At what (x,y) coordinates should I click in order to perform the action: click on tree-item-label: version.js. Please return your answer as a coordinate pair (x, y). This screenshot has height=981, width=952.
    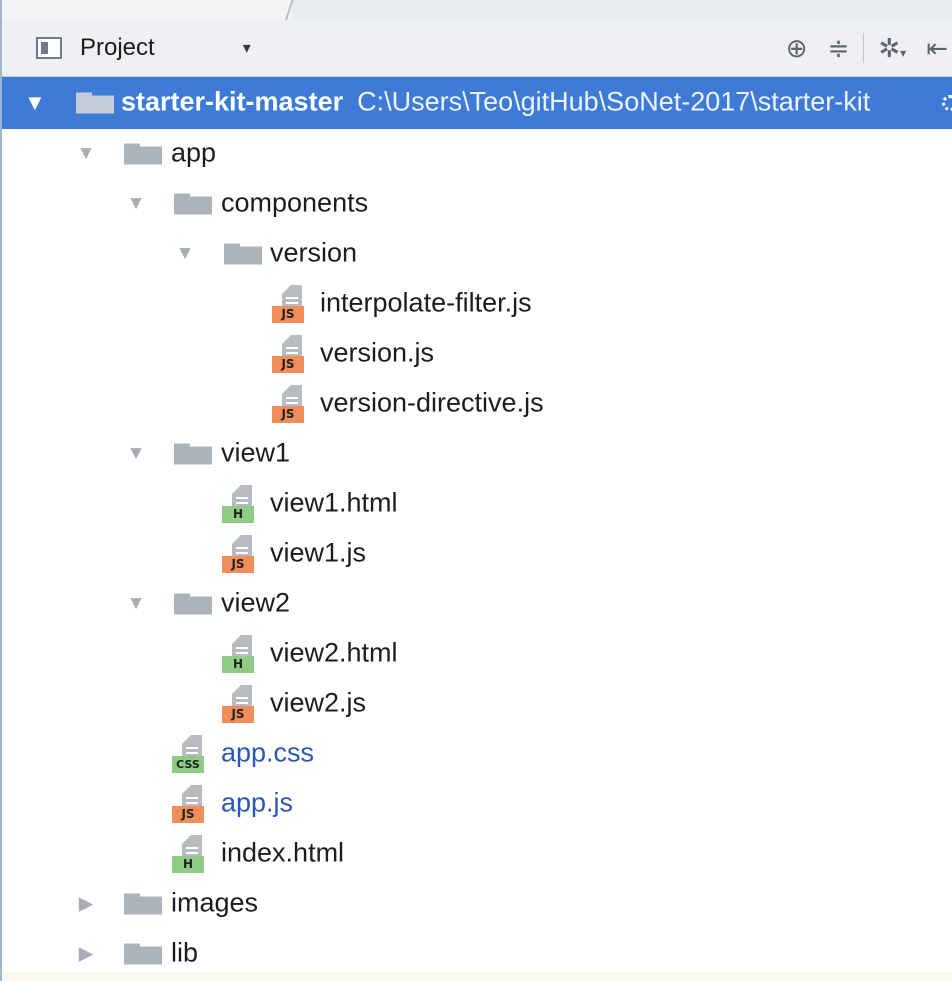
    Looking at the image, I should click on (377, 352).